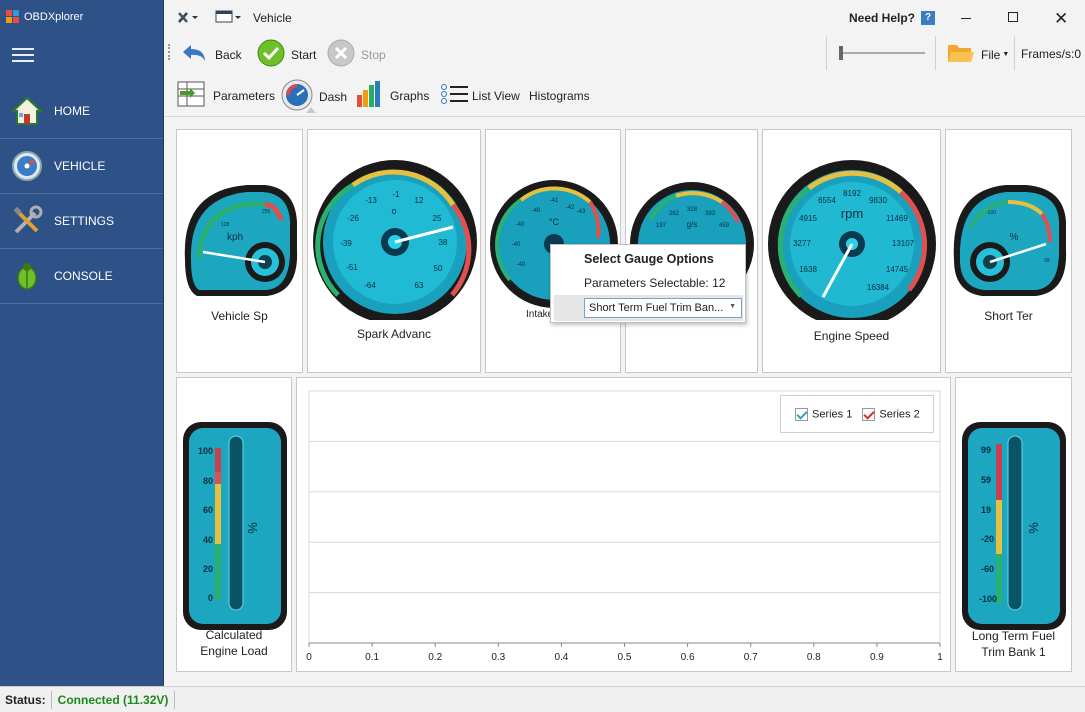  Describe the element at coordinates (81, 221) in the screenshot. I see `sidebar-item-settings: SETTINGS` at that location.